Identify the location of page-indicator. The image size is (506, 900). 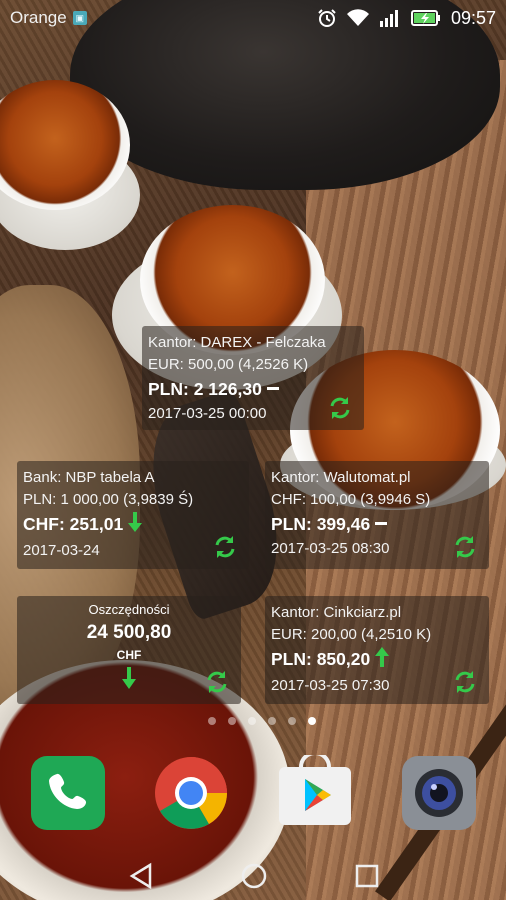
(253, 721).